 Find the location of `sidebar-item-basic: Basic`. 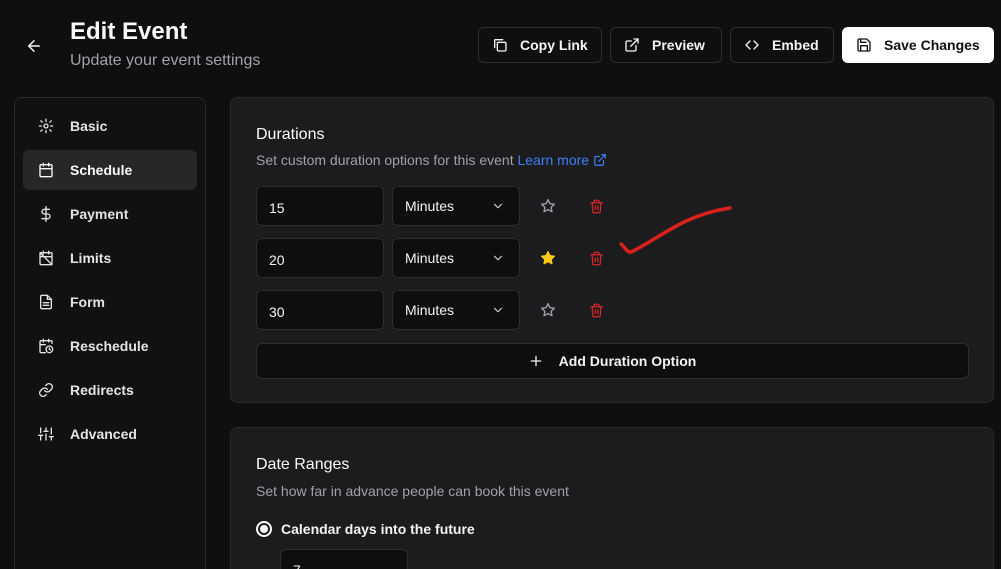

sidebar-item-basic: Basic is located at coordinates (110, 126).